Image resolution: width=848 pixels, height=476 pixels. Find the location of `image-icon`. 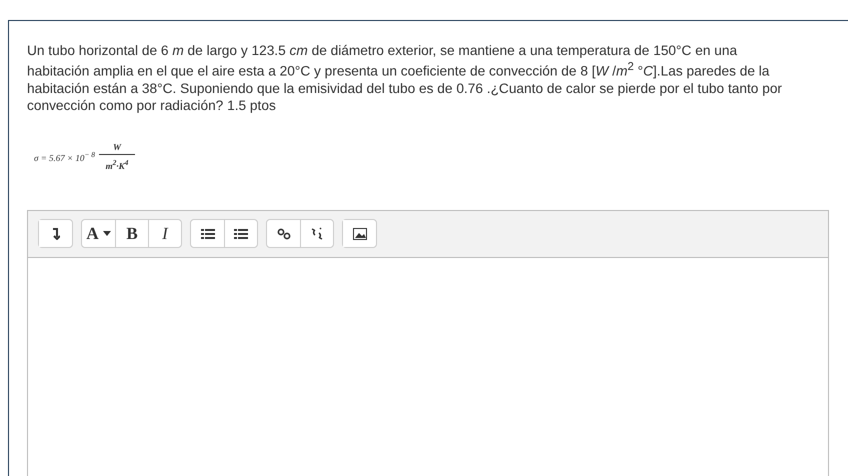

image-icon is located at coordinates (359, 234).